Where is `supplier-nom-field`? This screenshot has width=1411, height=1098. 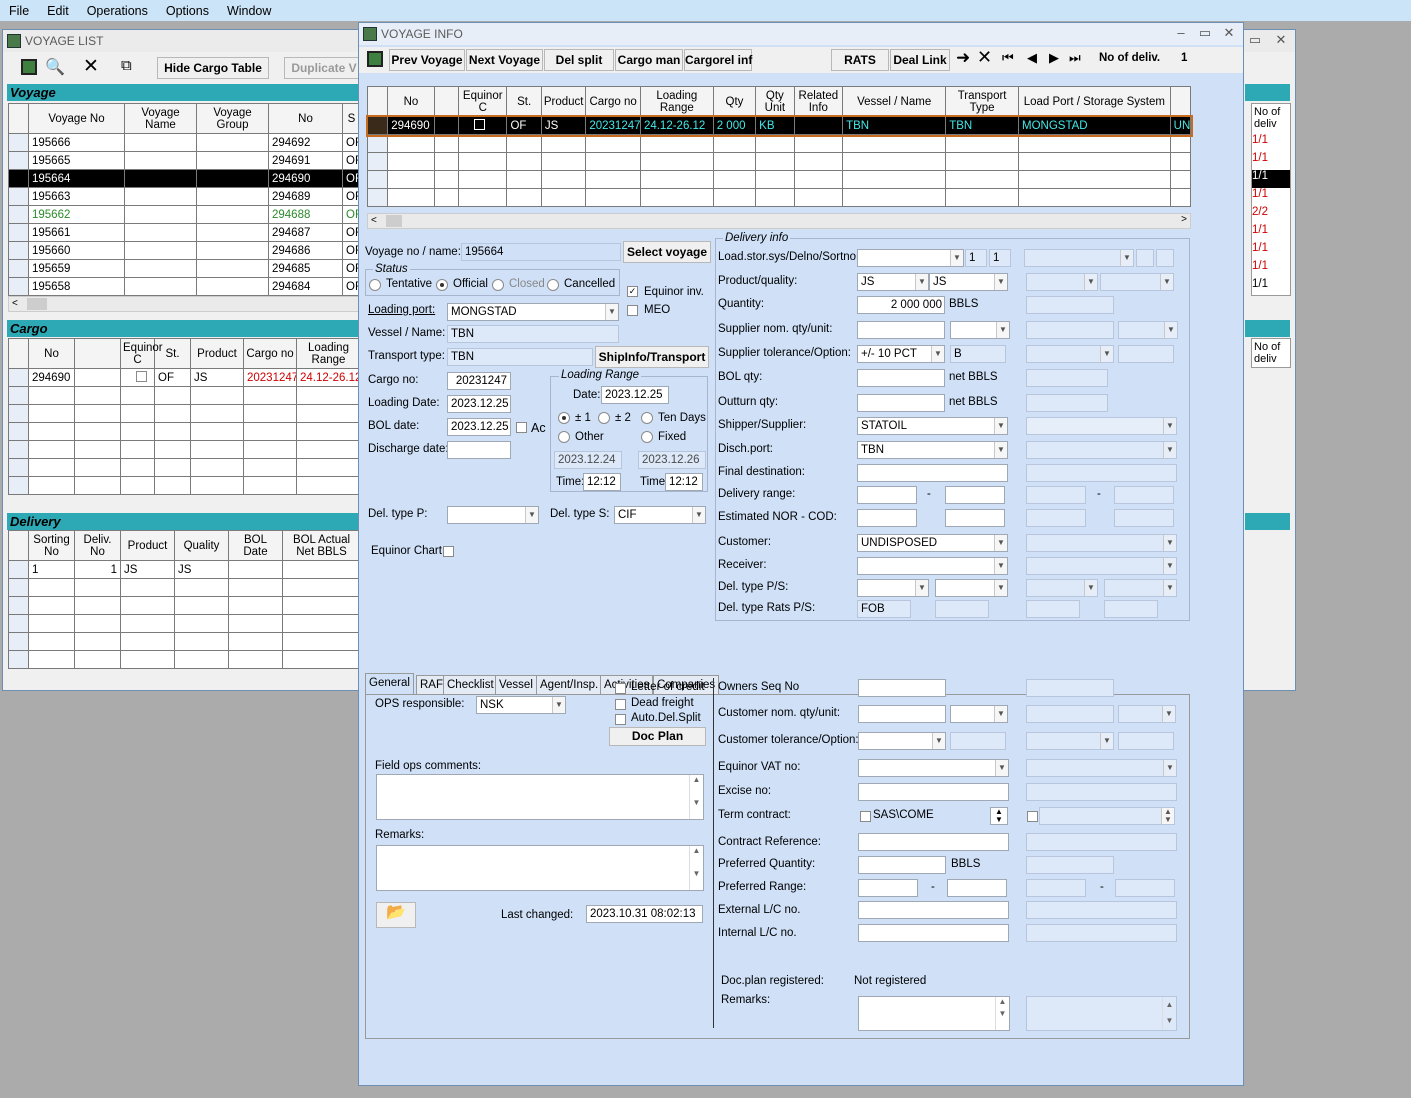 supplier-nom-field is located at coordinates (901, 330).